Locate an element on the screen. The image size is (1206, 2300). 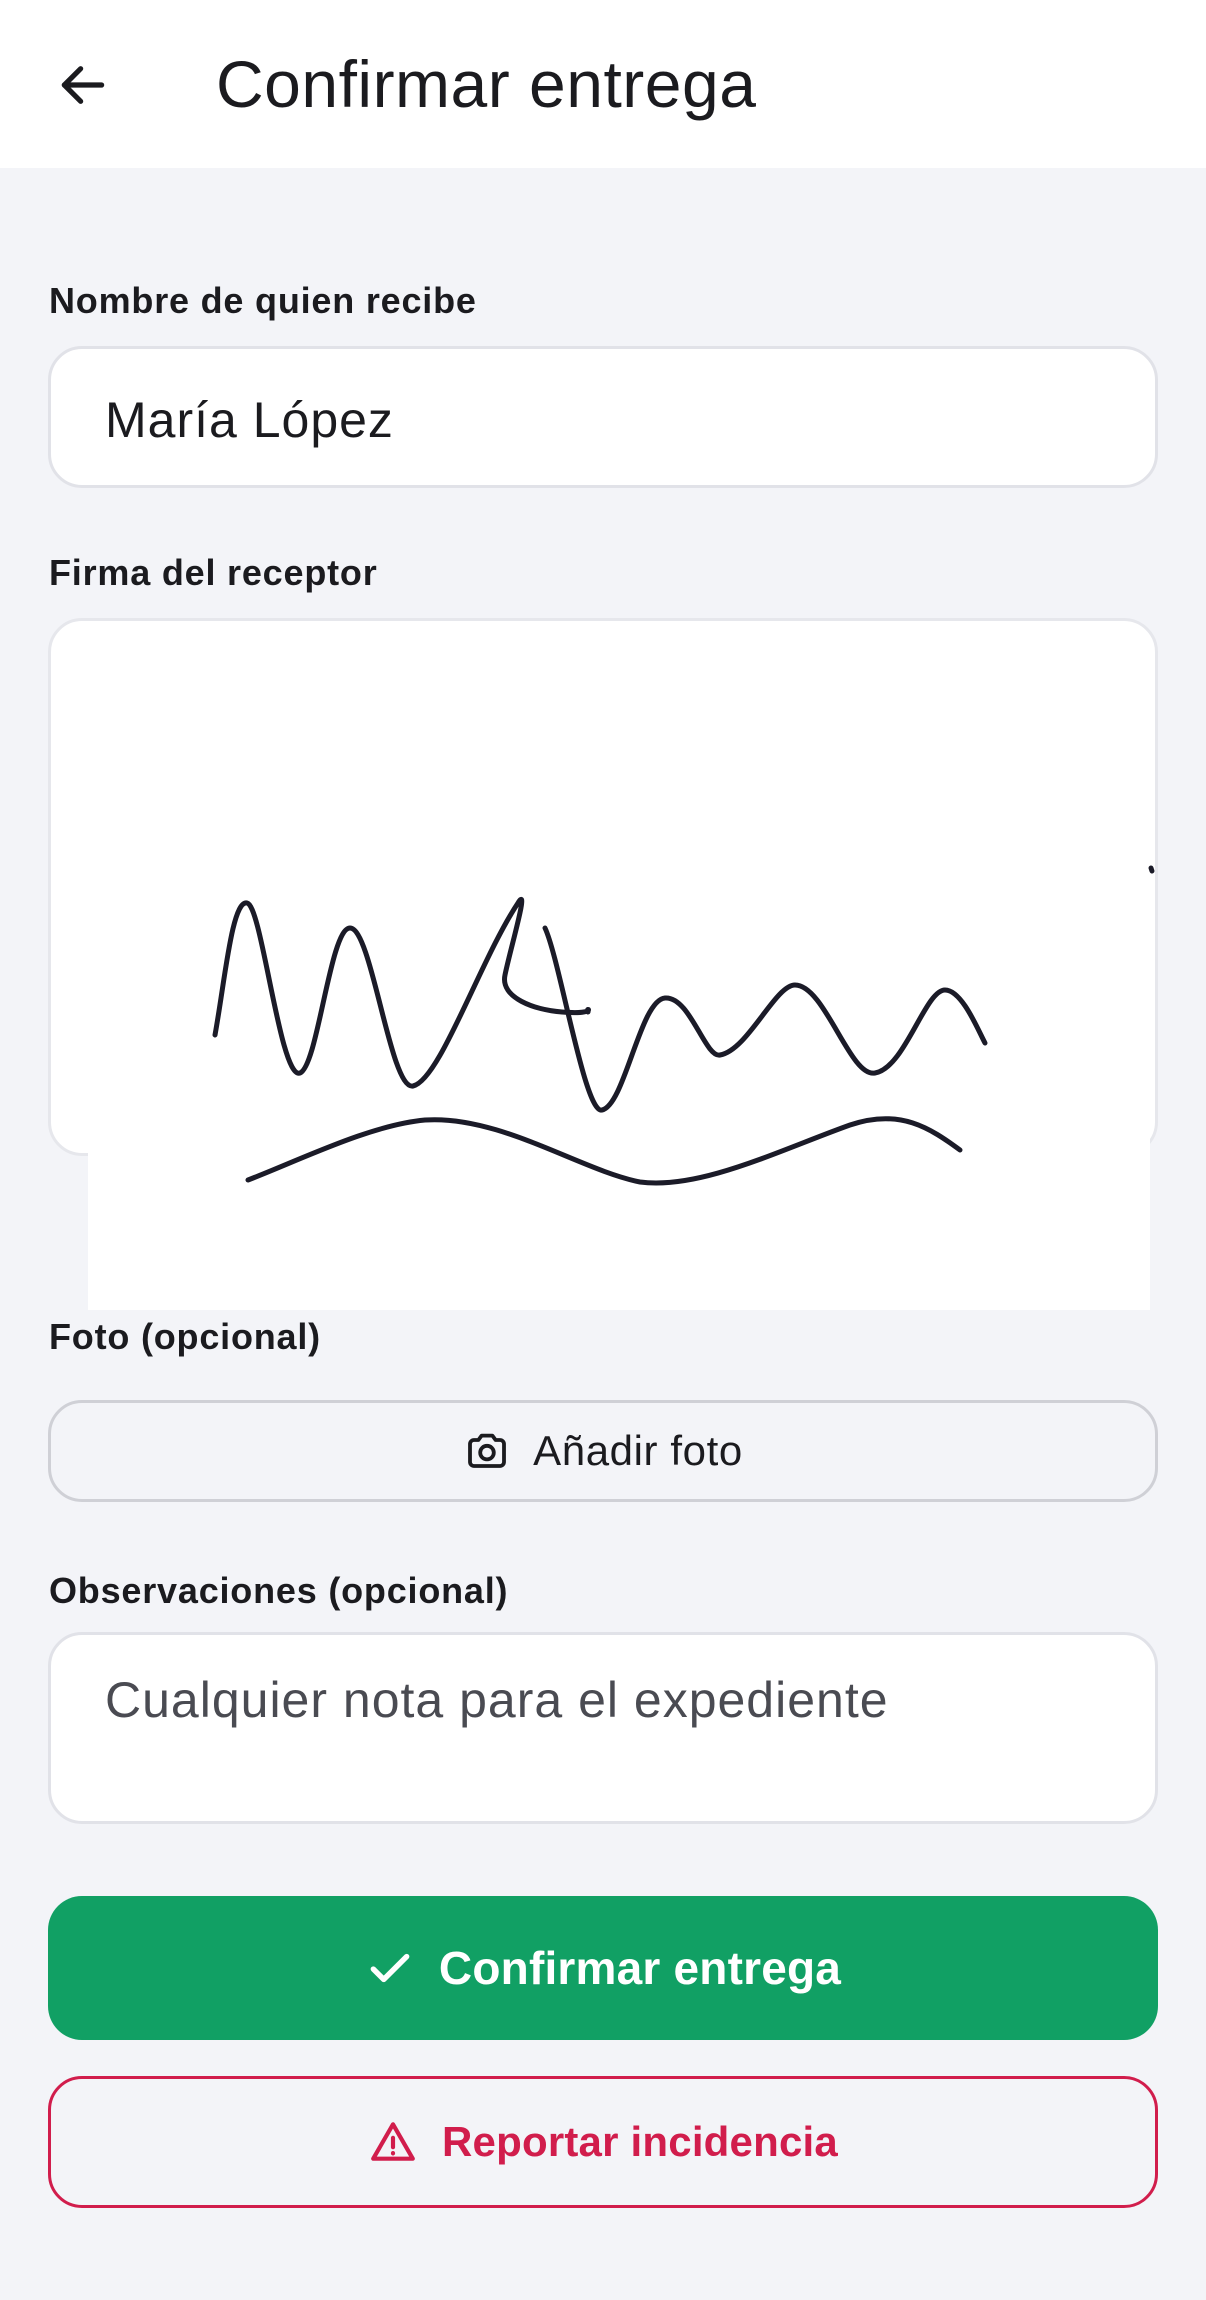
report-incident-label: Reportar incidencia is located at coordinates (640, 2141).